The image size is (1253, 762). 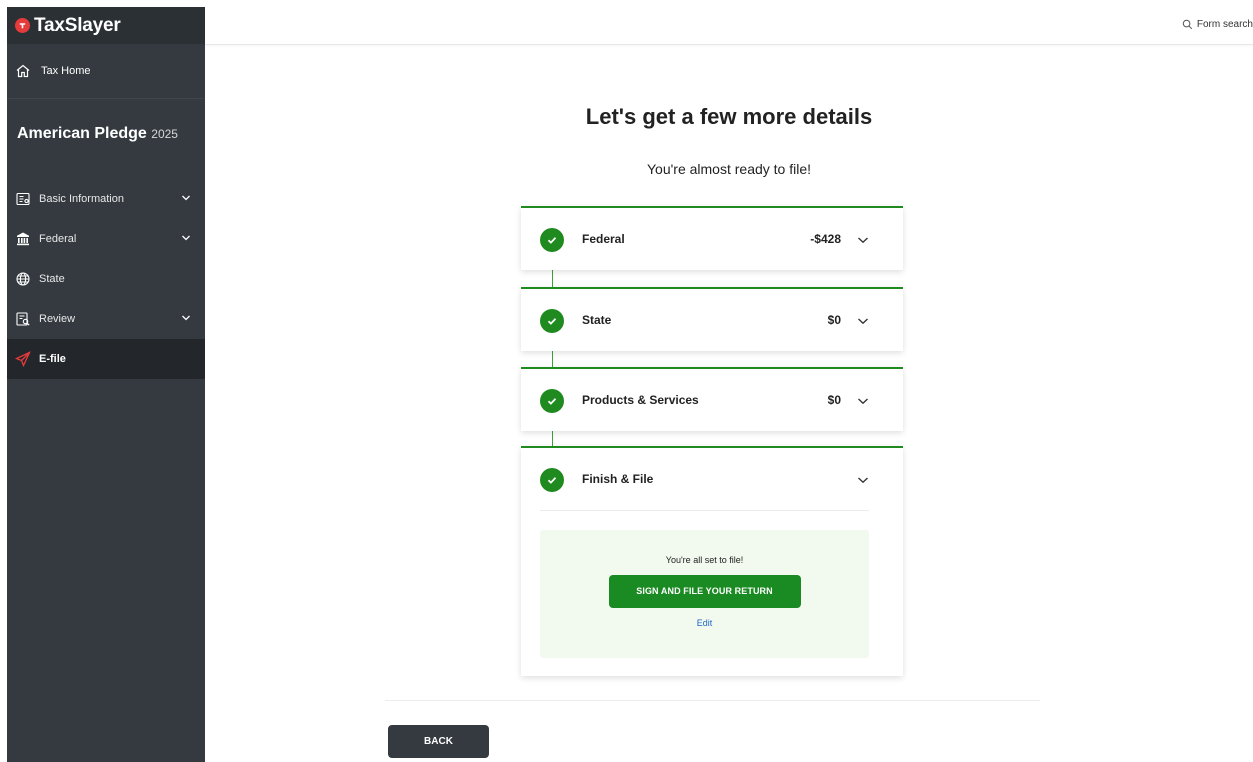 What do you see at coordinates (164, 134) in the screenshot?
I see `product-year: 2025` at bounding box center [164, 134].